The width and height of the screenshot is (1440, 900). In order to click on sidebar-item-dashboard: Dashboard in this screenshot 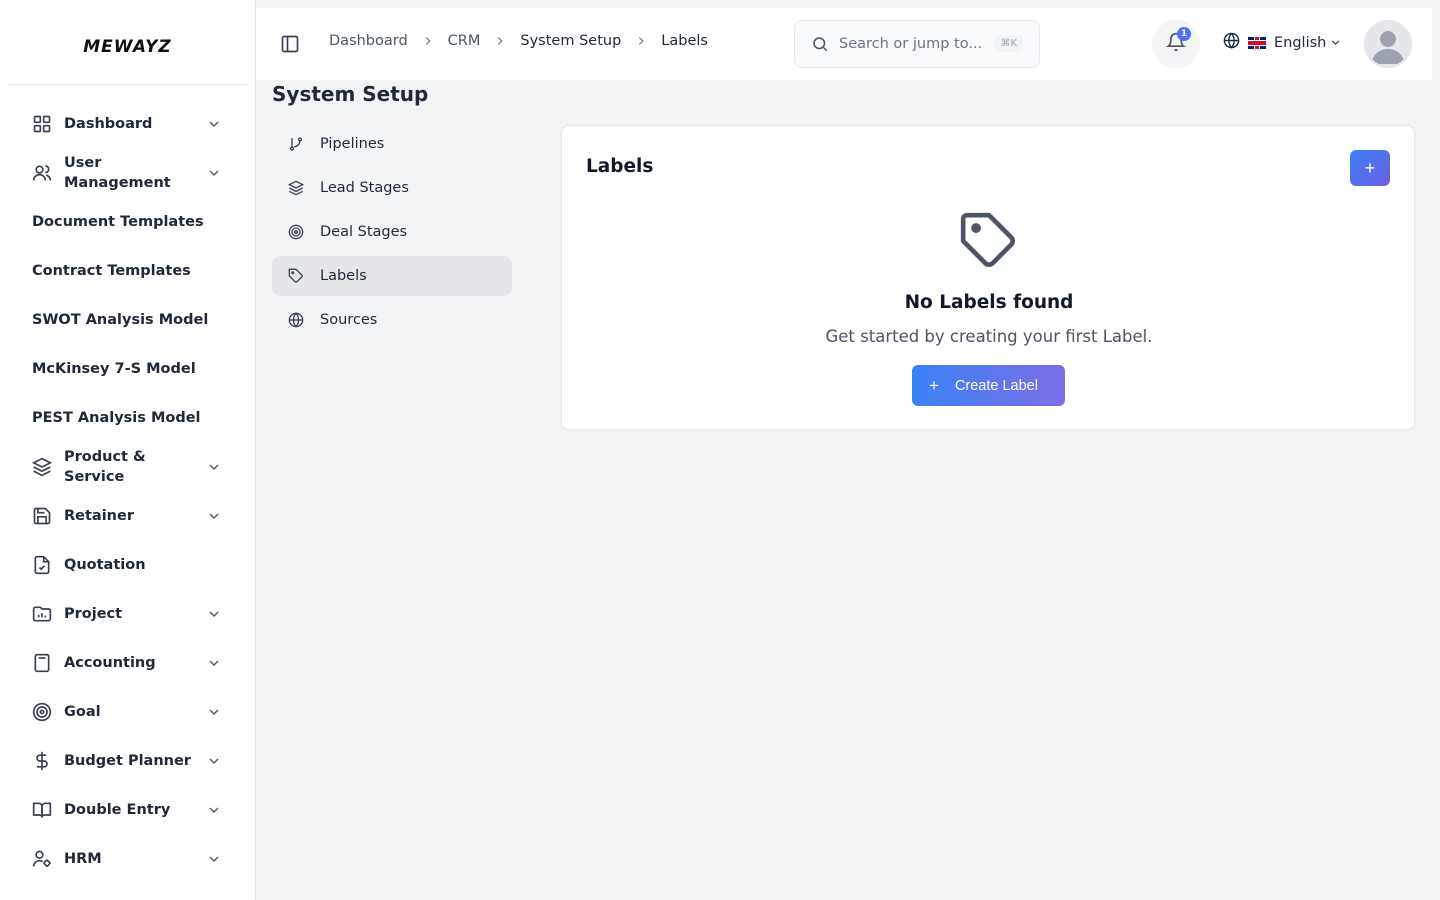, I will do `click(129, 124)`.